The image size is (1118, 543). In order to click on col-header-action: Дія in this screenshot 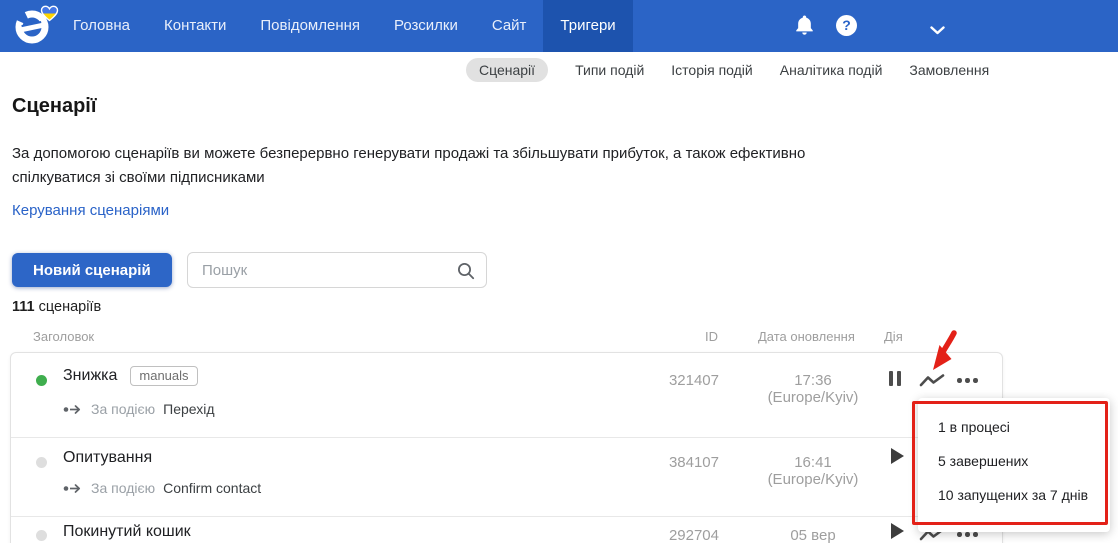, I will do `click(893, 336)`.